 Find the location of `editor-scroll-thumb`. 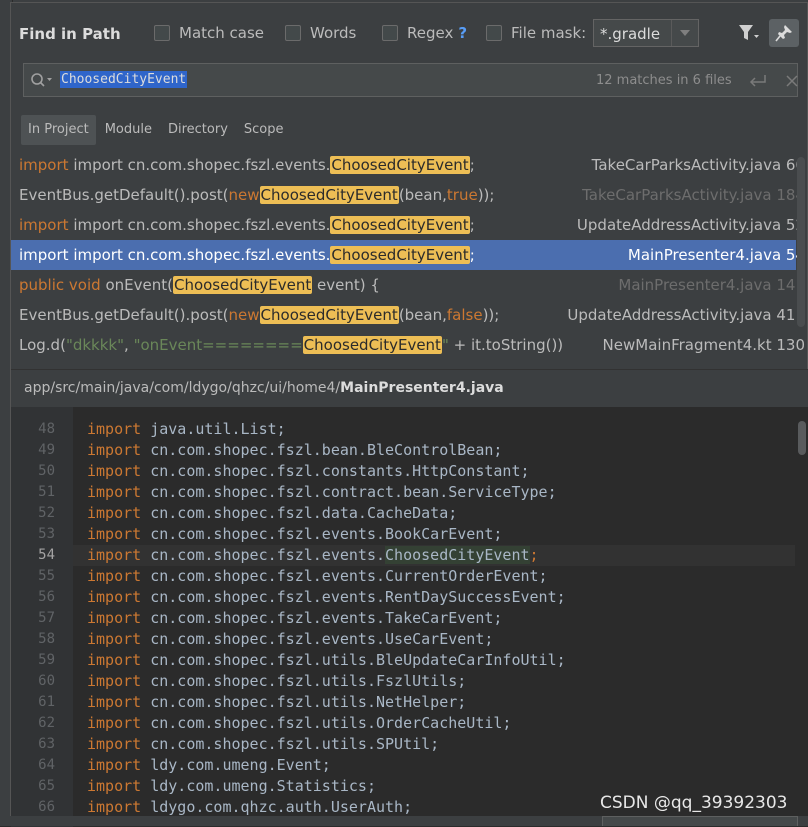

editor-scroll-thumb is located at coordinates (802, 438).